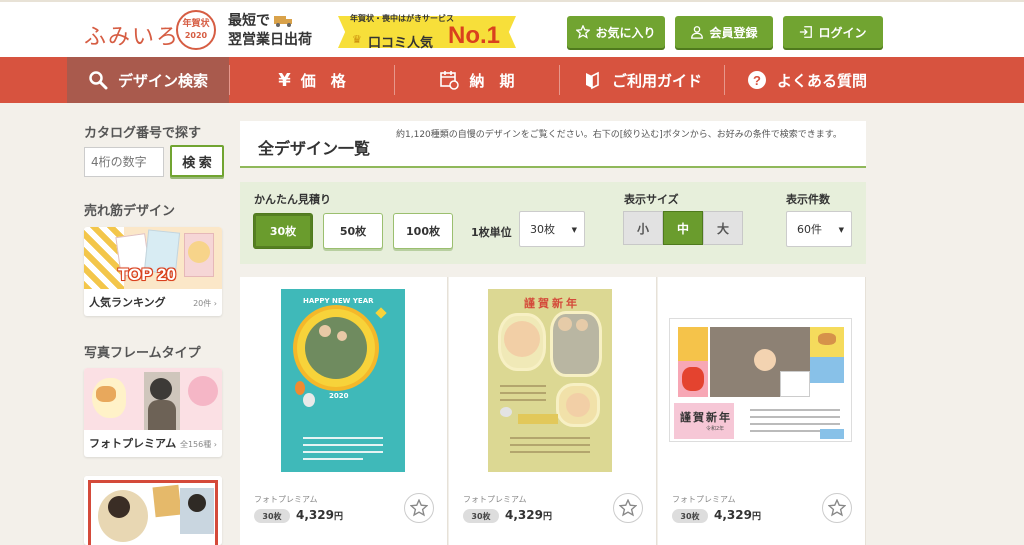 Image resolution: width=1024 pixels, height=545 pixels. I want to click on product-card: 謹賀新年 令和2年 フォトプレミアム 30枚 4,329円, so click(762, 411).